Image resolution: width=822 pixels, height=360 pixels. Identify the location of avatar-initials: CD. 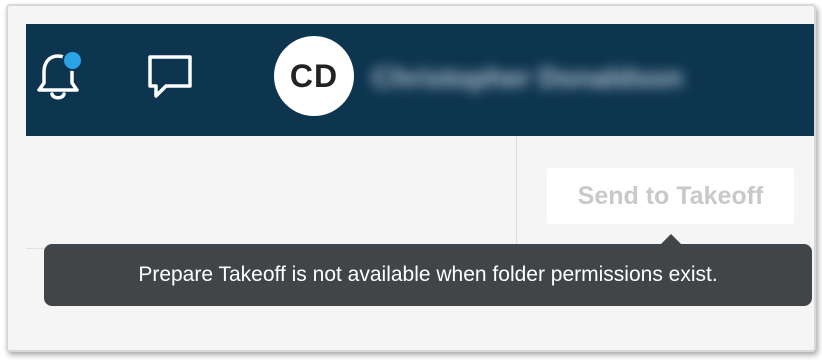
(314, 75).